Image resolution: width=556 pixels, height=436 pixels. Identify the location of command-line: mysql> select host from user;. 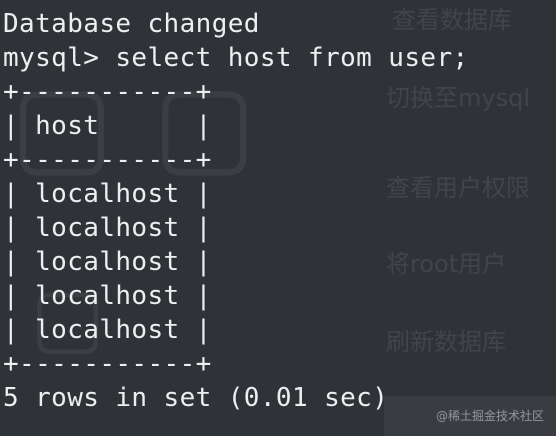
(236, 58).